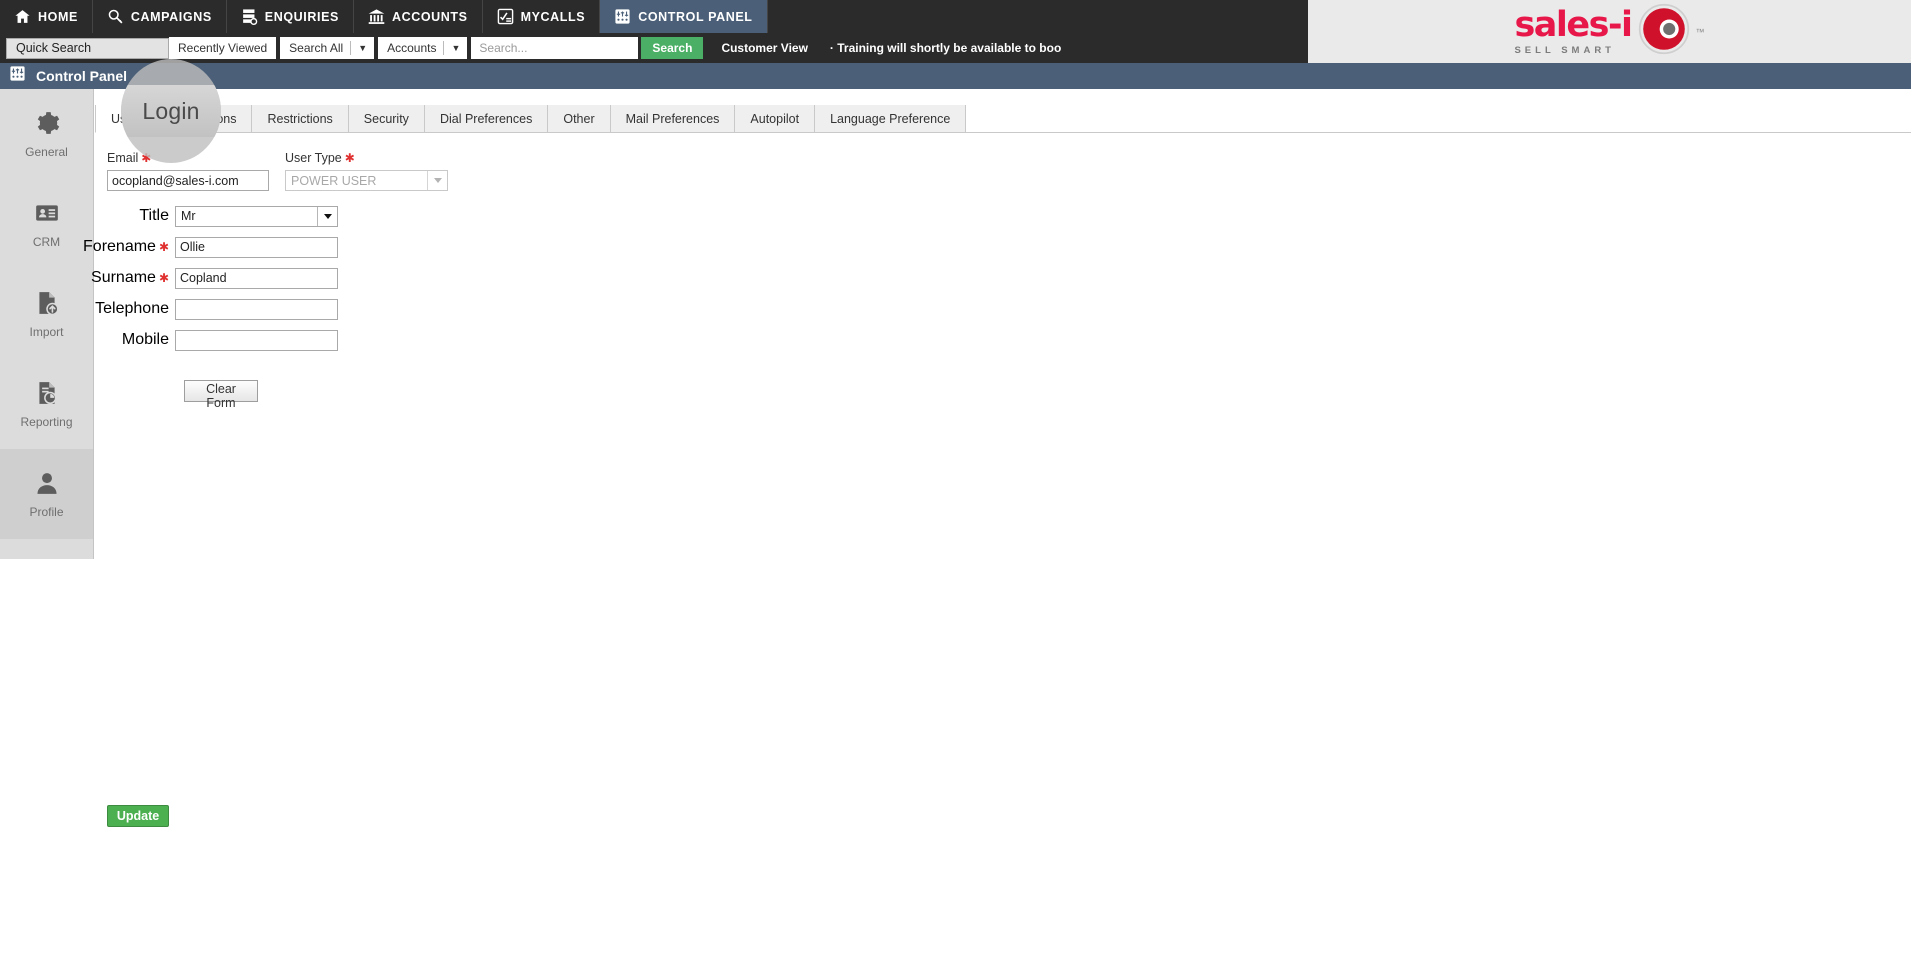 Image resolution: width=1911 pixels, height=959 pixels. I want to click on mobile-label: Mobile, so click(145, 339).